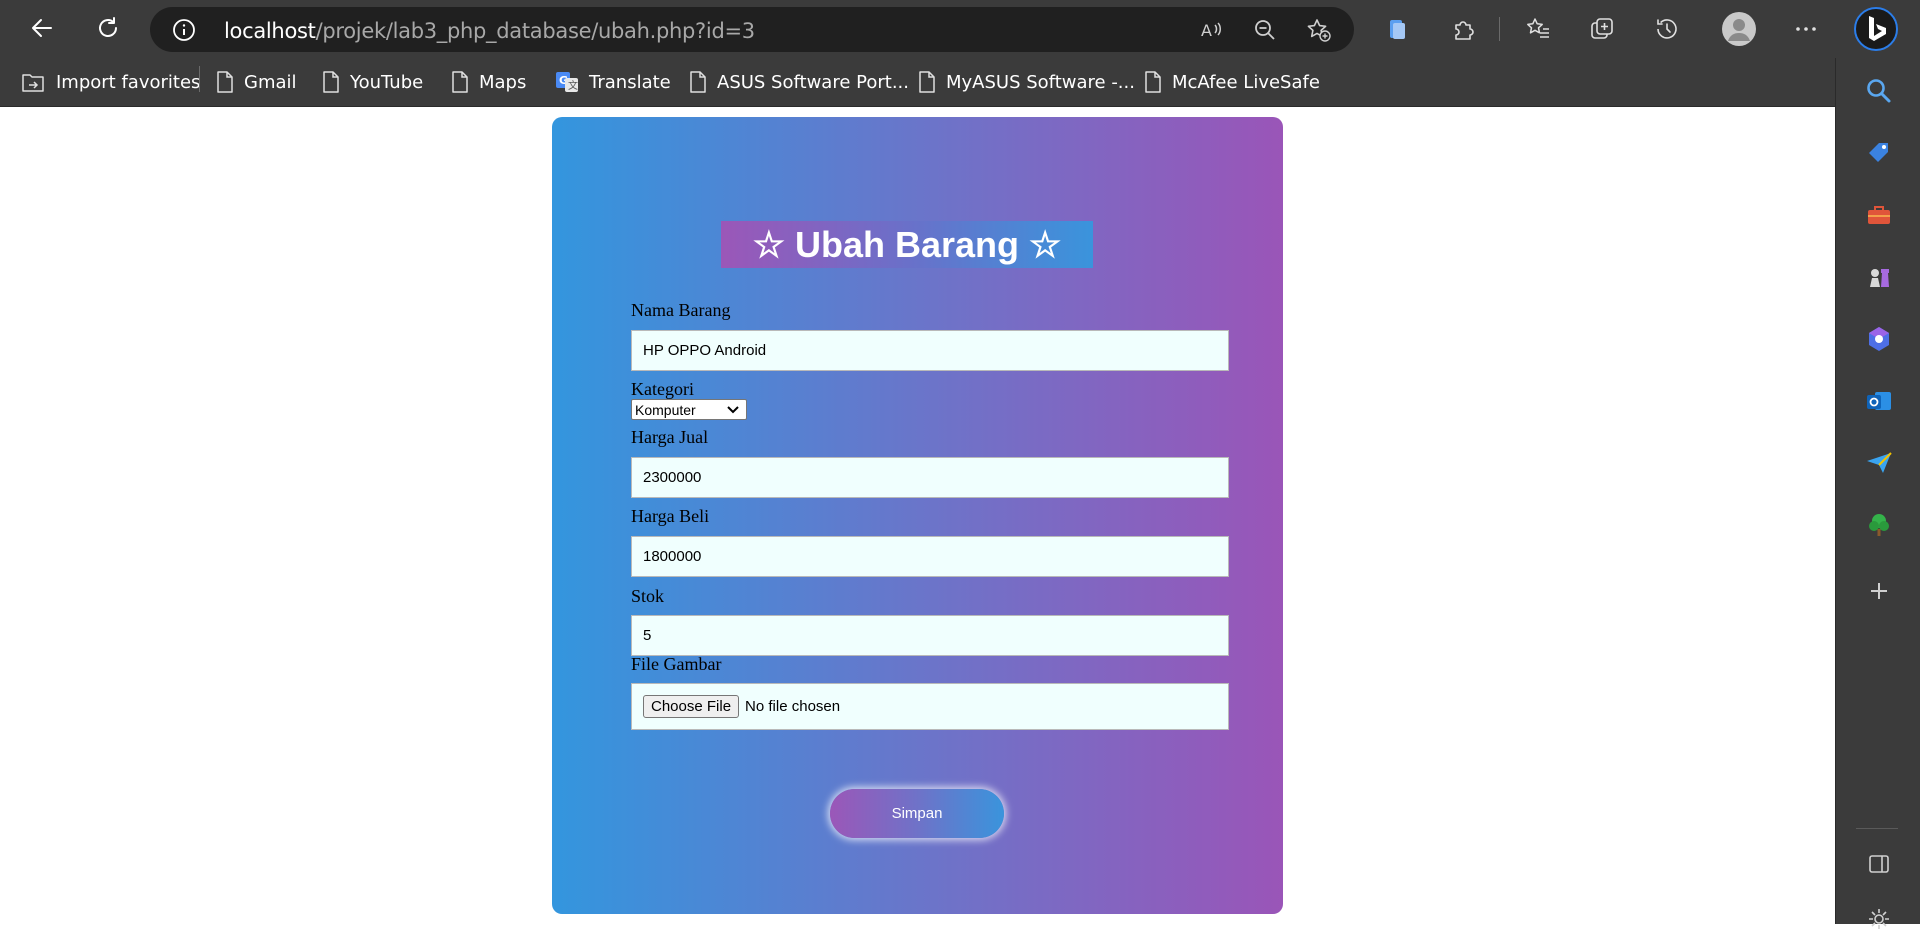 This screenshot has height=934, width=1920. Describe the element at coordinates (681, 310) in the screenshot. I see `nama-barang-label: Nama Barang` at that location.